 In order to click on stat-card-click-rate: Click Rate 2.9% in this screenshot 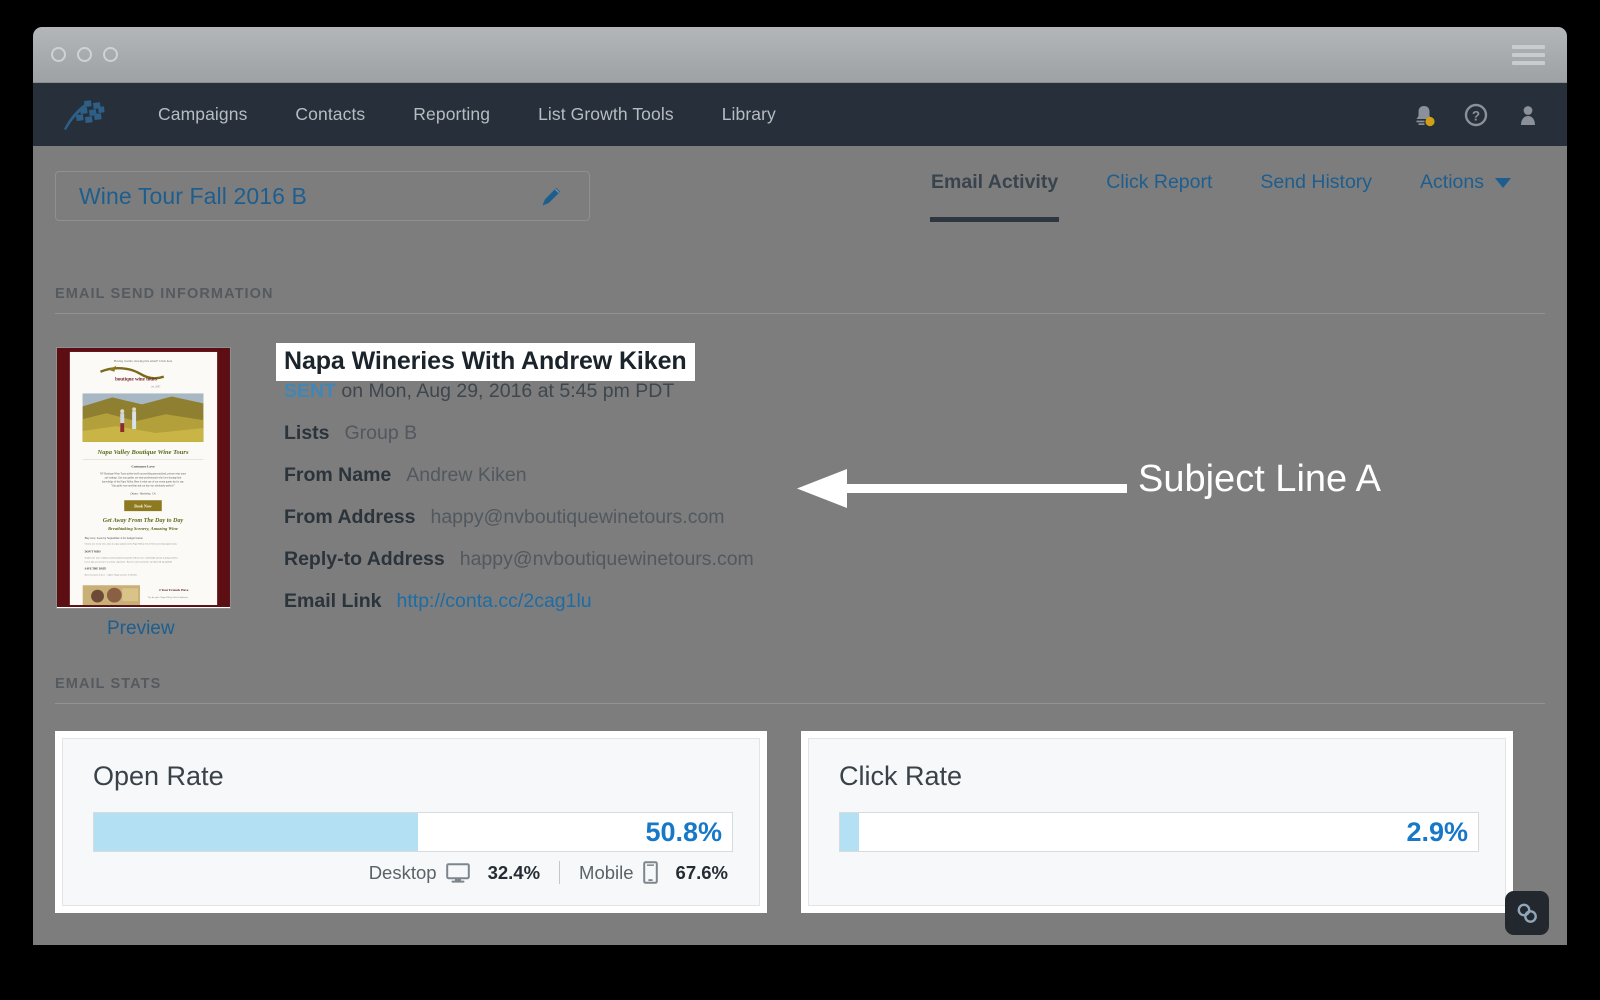, I will do `click(1157, 822)`.